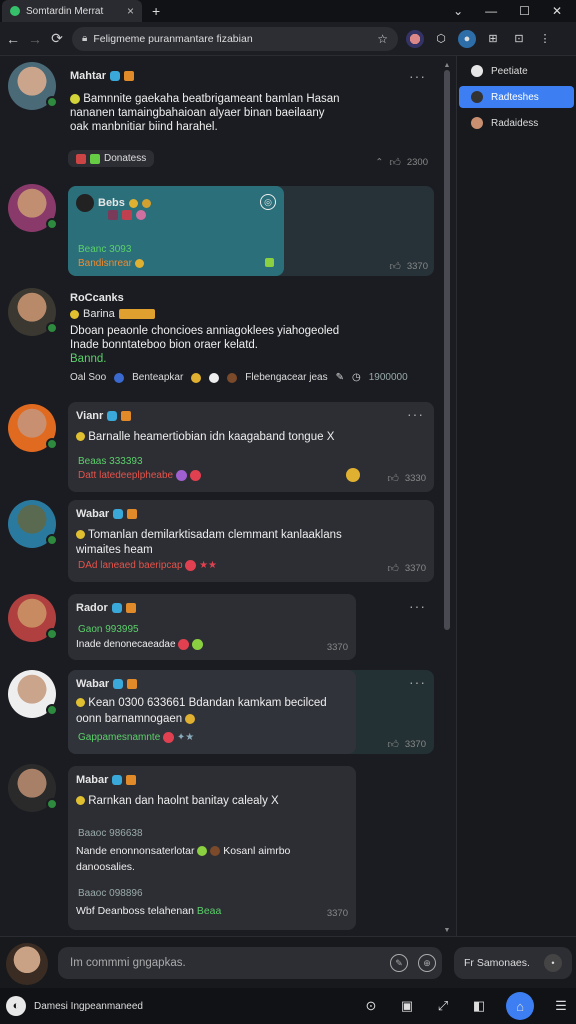 Image resolution: width=576 pixels, height=1024 pixels. What do you see at coordinates (125, 158) in the screenshot?
I see `chip-label: Donatess` at bounding box center [125, 158].